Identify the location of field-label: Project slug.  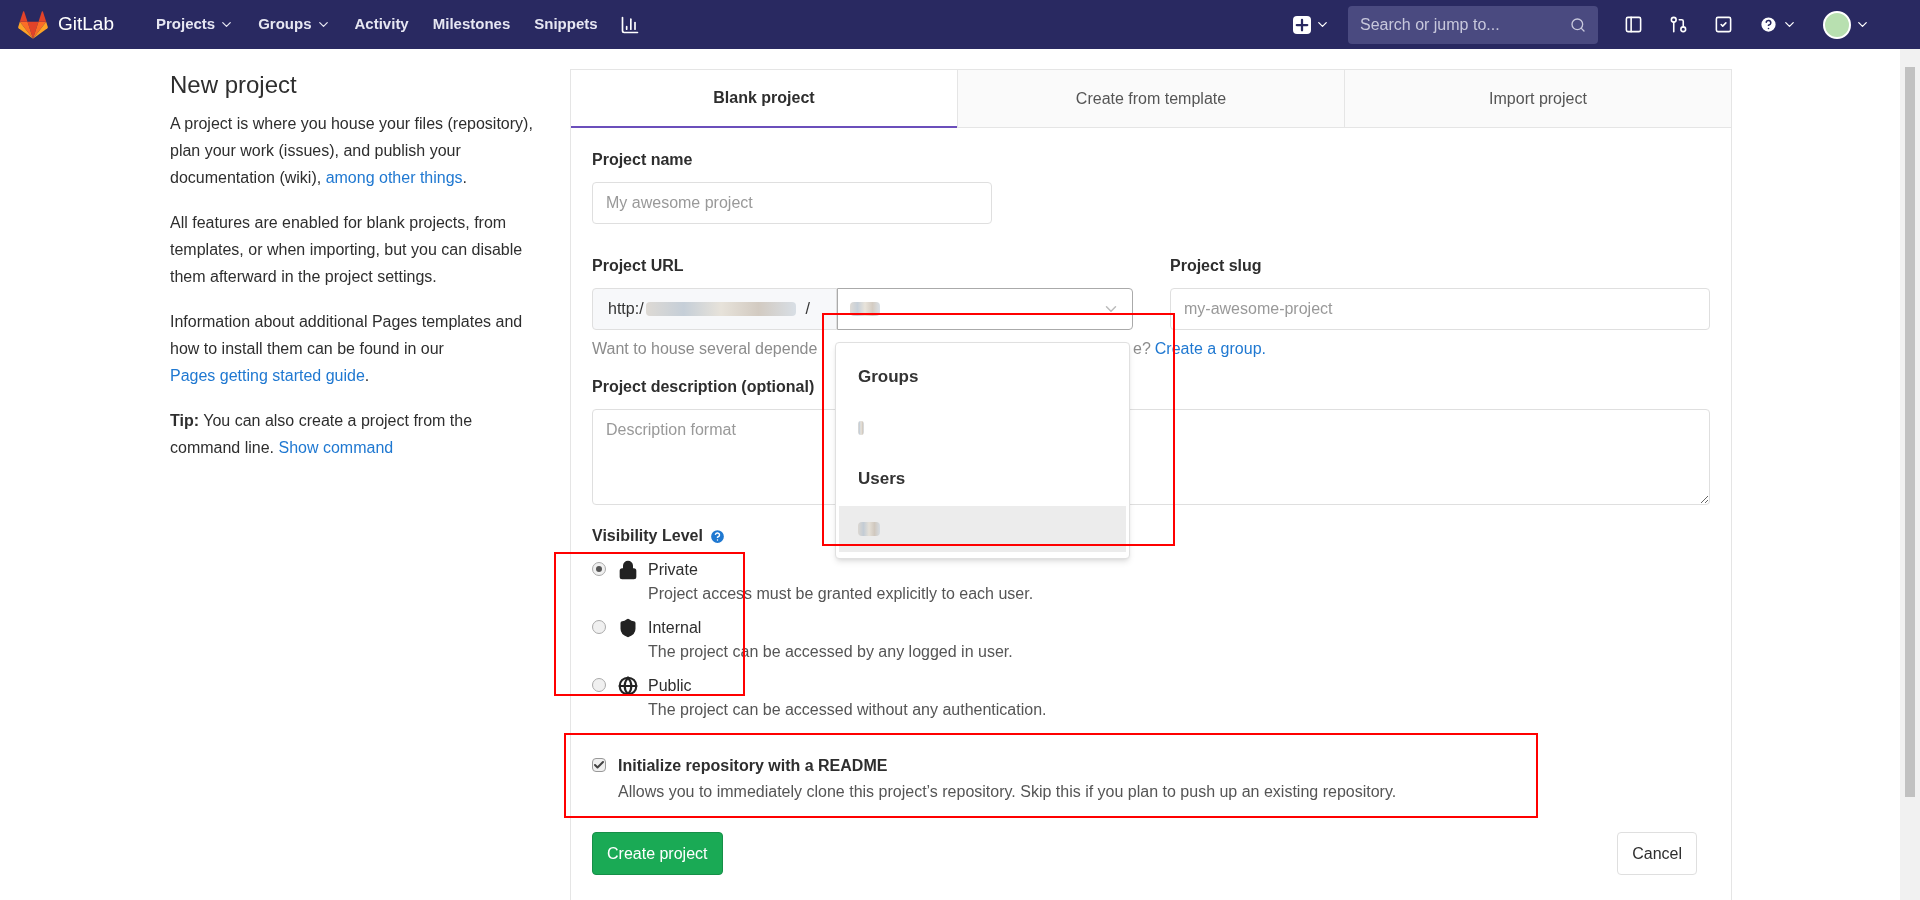
(1216, 266).